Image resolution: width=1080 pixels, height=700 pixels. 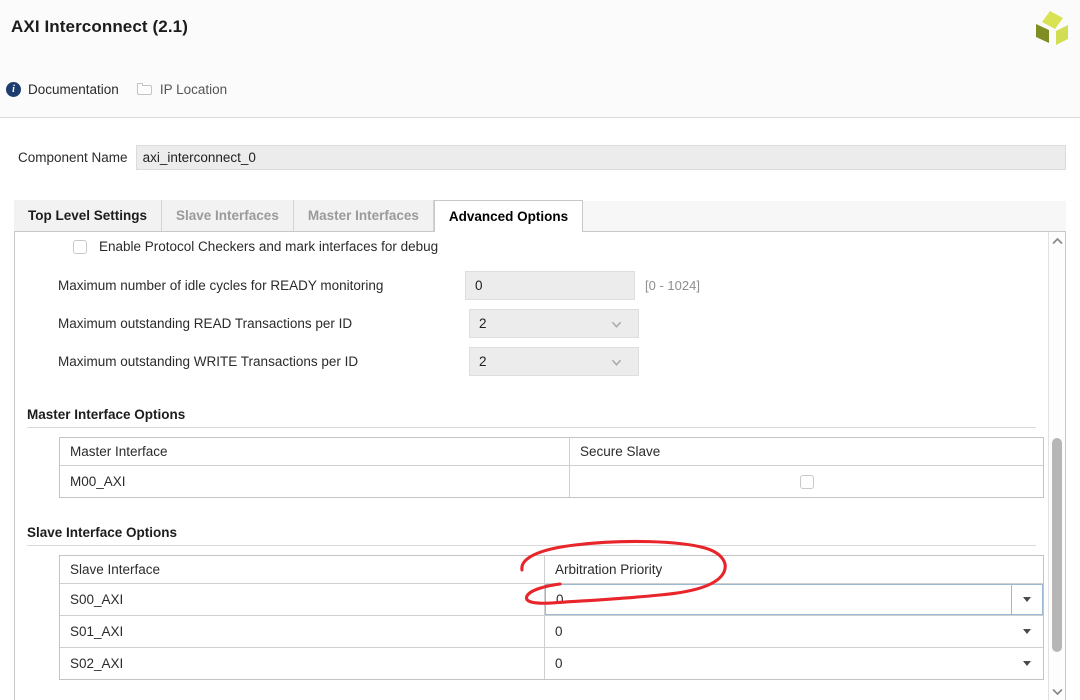 What do you see at coordinates (1057, 545) in the screenshot?
I see `scrollbar-thumb` at bounding box center [1057, 545].